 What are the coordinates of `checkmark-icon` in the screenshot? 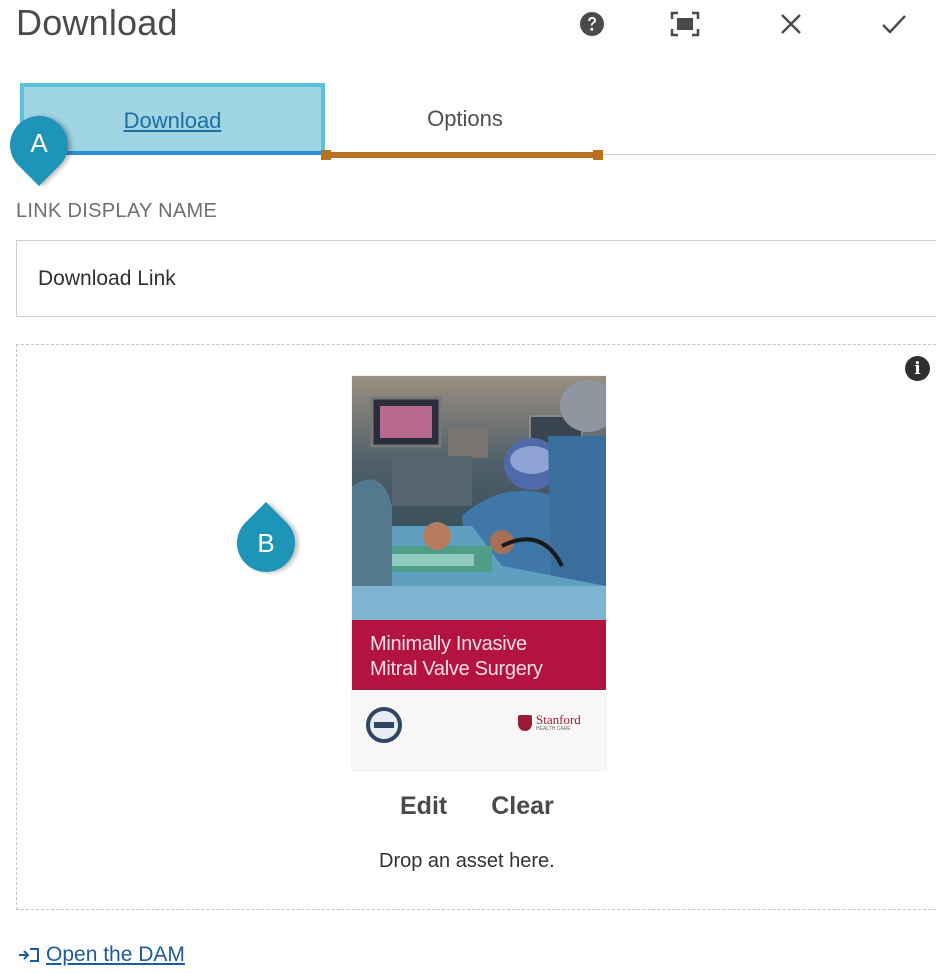 It's located at (894, 24).